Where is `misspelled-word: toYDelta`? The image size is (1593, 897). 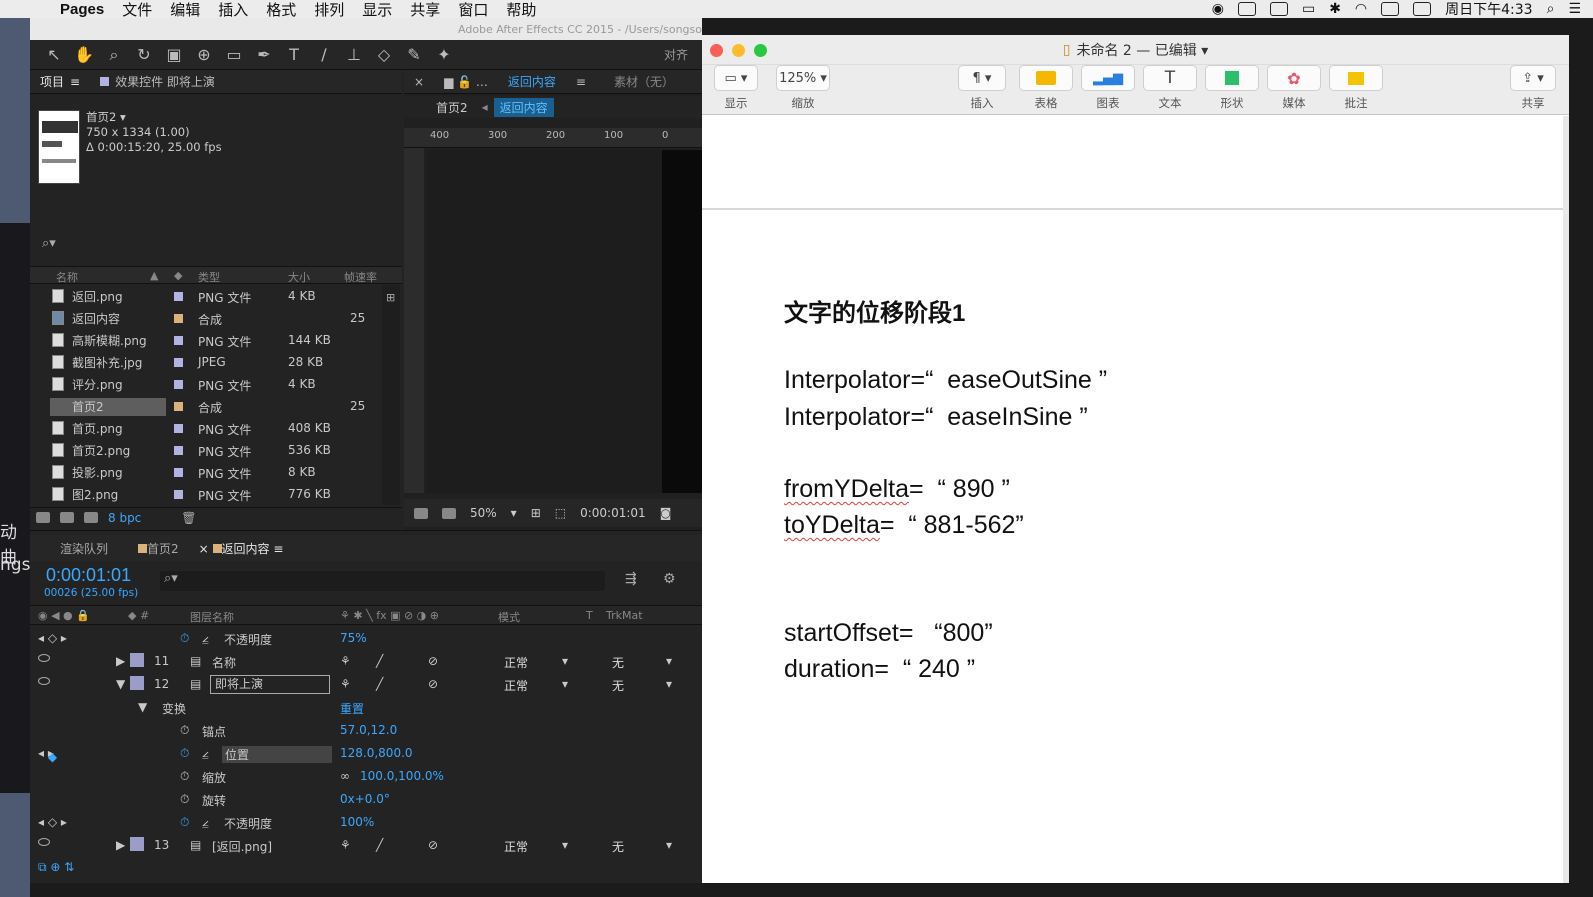 misspelled-word: toYDelta is located at coordinates (832, 525).